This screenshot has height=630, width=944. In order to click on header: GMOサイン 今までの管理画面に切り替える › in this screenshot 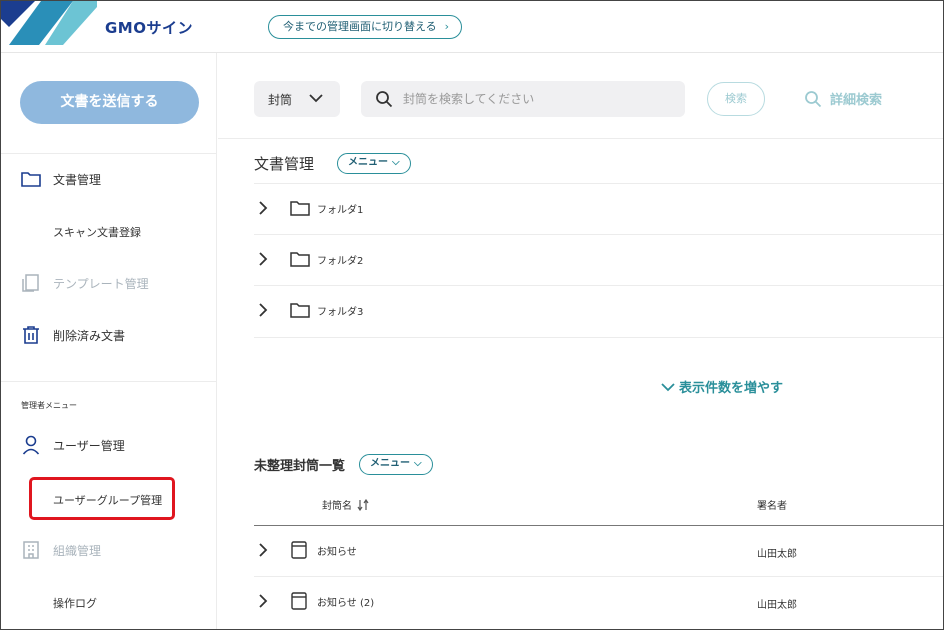, I will do `click(472, 27)`.